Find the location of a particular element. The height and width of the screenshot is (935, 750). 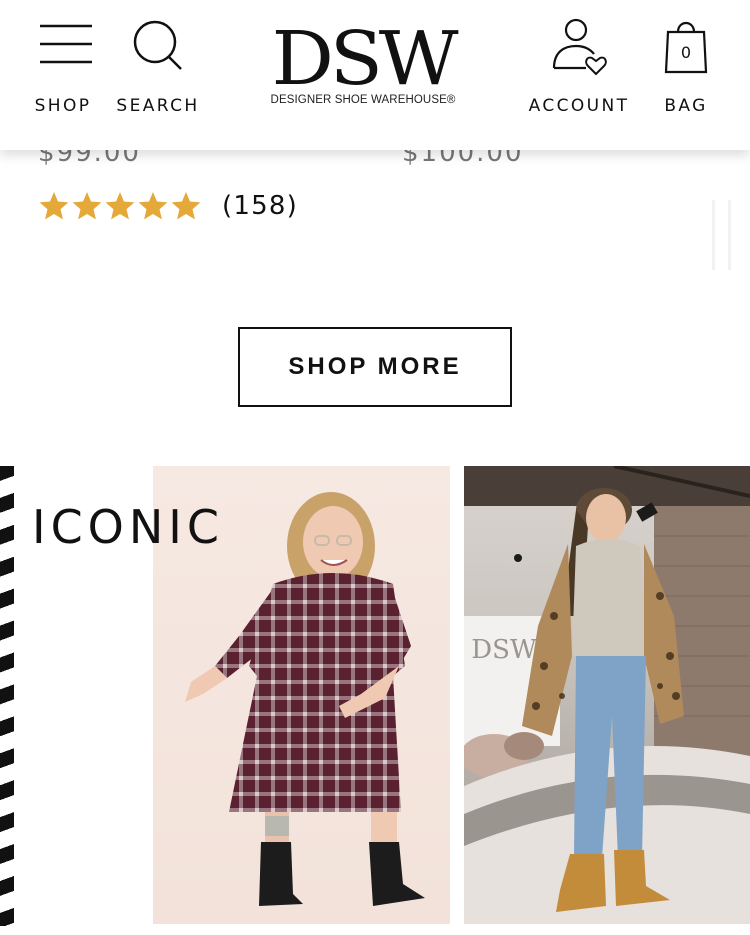

logo-wordmark: DSW is located at coordinates (365, 59).